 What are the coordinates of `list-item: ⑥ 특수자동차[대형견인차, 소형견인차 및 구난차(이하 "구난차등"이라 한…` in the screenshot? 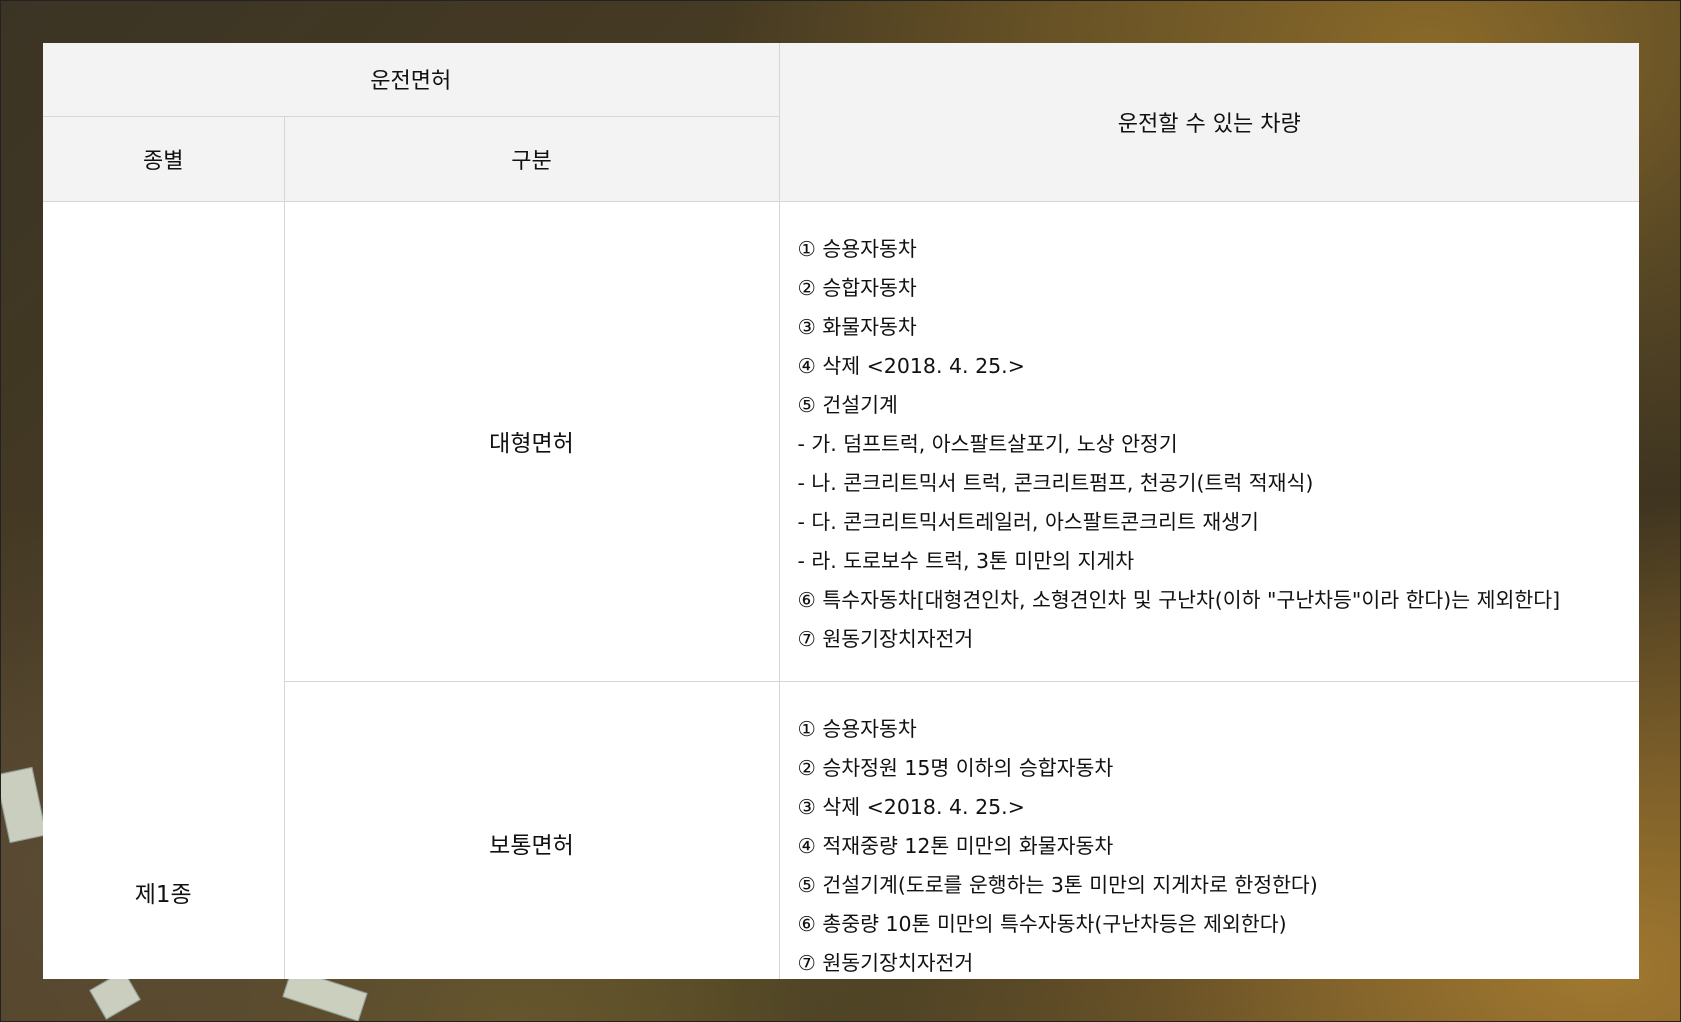 It's located at (1179, 599).